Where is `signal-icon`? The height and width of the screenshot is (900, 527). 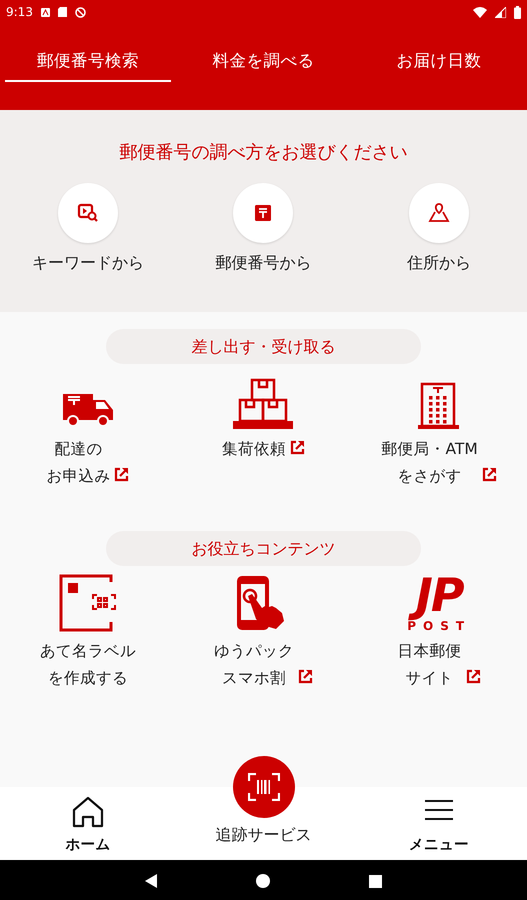
signal-icon is located at coordinates (500, 12).